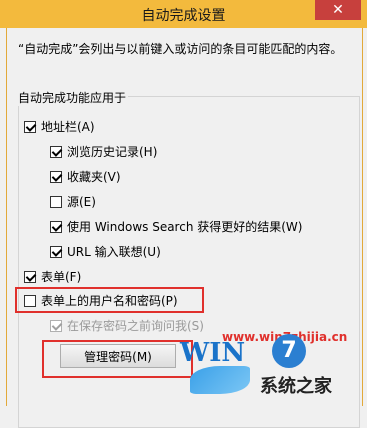 The image size is (367, 428). I want to click on checkbox-forms: 表单(F), so click(52, 276).